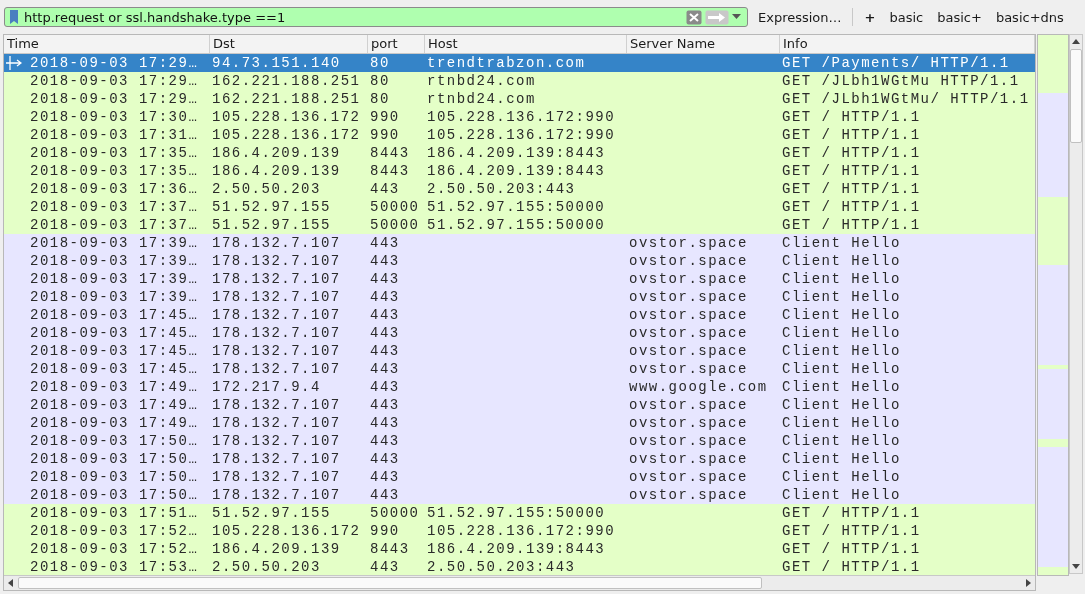 Image resolution: width=1085 pixels, height=594 pixels. What do you see at coordinates (289, 44) in the screenshot?
I see `column-header: Dst` at bounding box center [289, 44].